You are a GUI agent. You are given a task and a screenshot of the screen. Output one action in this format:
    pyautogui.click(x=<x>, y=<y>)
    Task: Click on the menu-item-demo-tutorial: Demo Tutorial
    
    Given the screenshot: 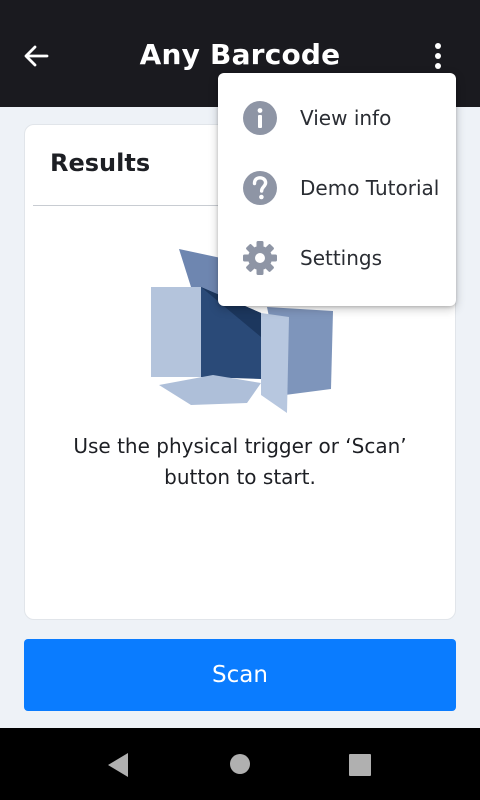 What is the action you would take?
    pyautogui.click(x=337, y=189)
    